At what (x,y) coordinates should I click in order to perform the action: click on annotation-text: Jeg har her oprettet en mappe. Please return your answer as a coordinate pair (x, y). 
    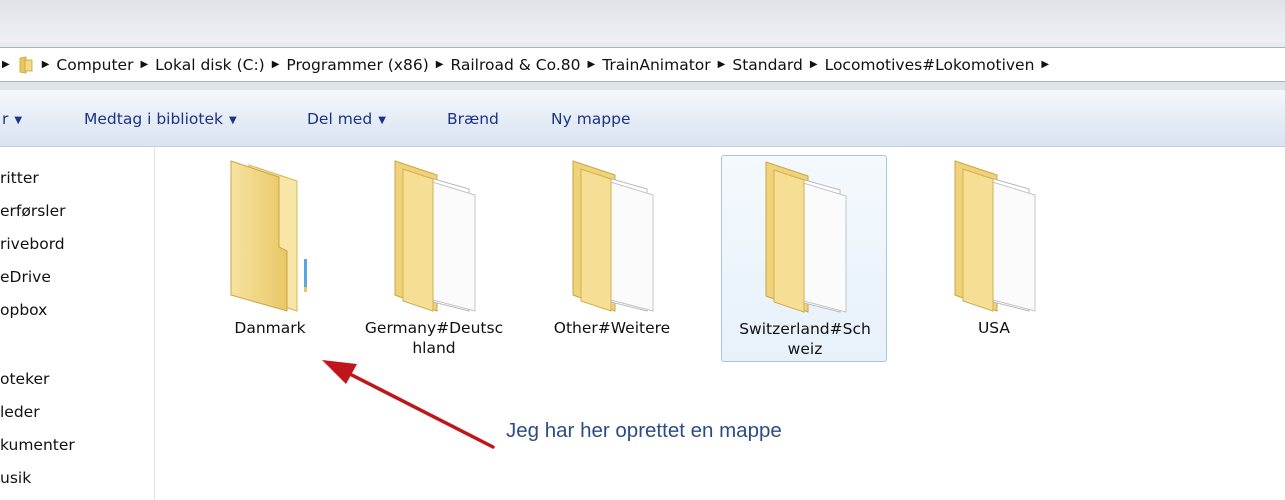
    Looking at the image, I should click on (644, 430).